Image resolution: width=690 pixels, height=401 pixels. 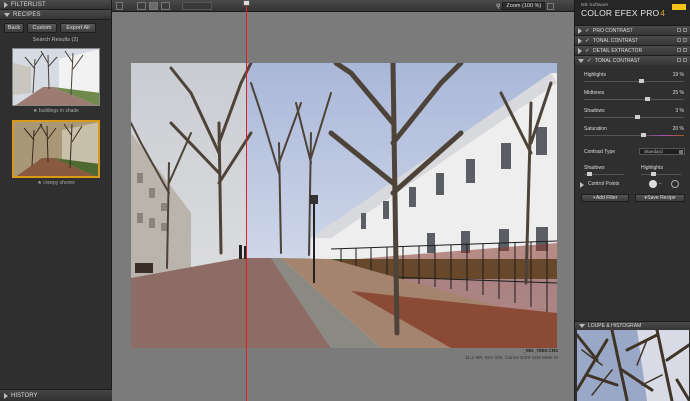 I want to click on back-button: Back, so click(x=14, y=28).